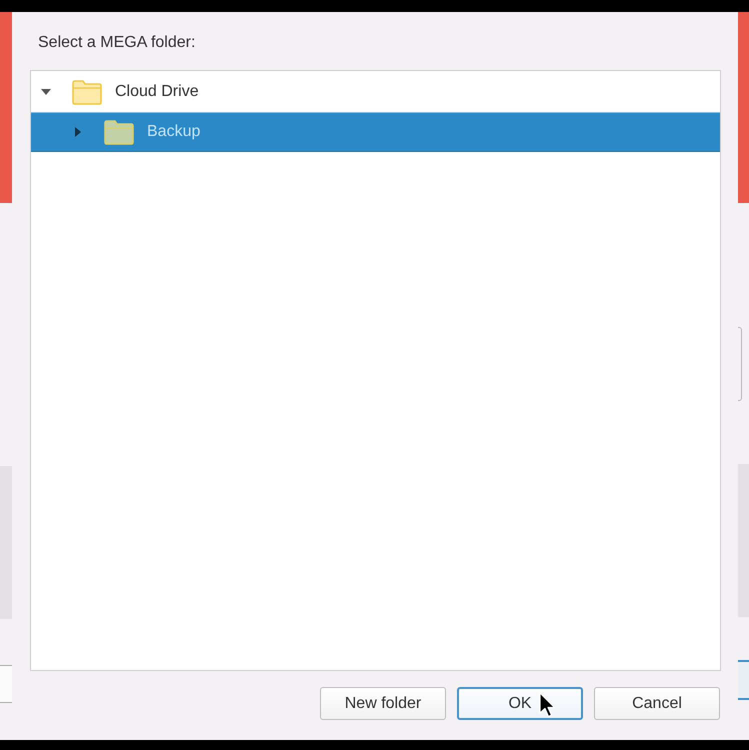 The height and width of the screenshot is (750, 749). What do you see at coordinates (116, 43) in the screenshot?
I see `dialog-title: Select a MEGA folder:` at bounding box center [116, 43].